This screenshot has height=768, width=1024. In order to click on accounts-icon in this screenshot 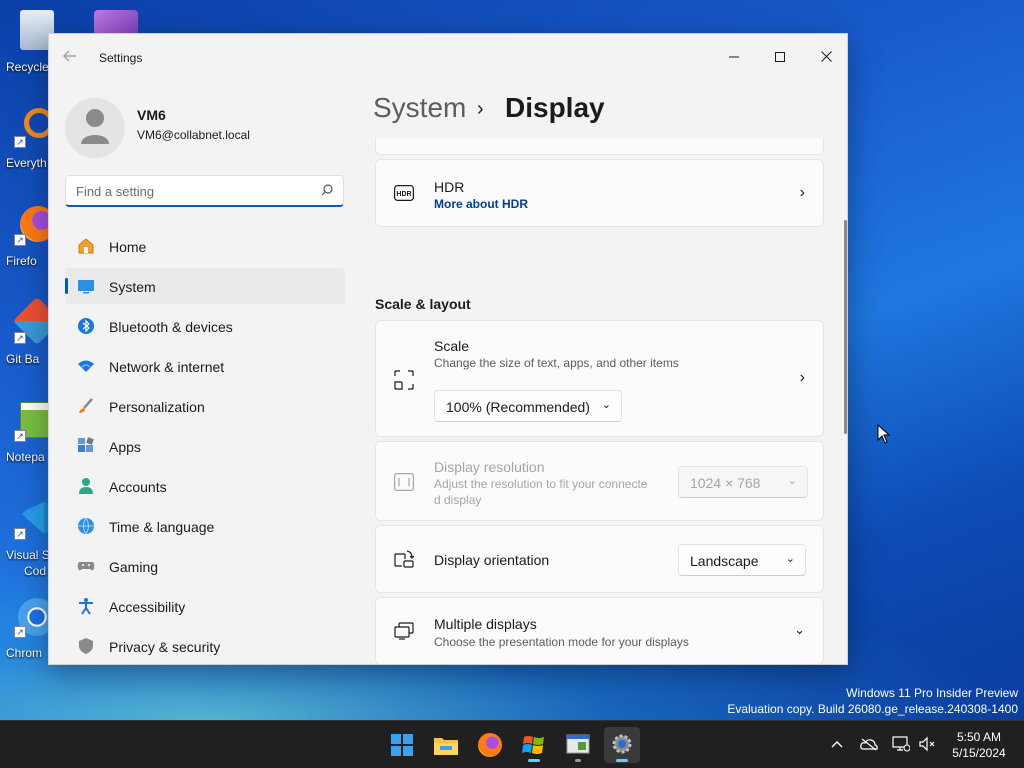, I will do `click(86, 486)`.